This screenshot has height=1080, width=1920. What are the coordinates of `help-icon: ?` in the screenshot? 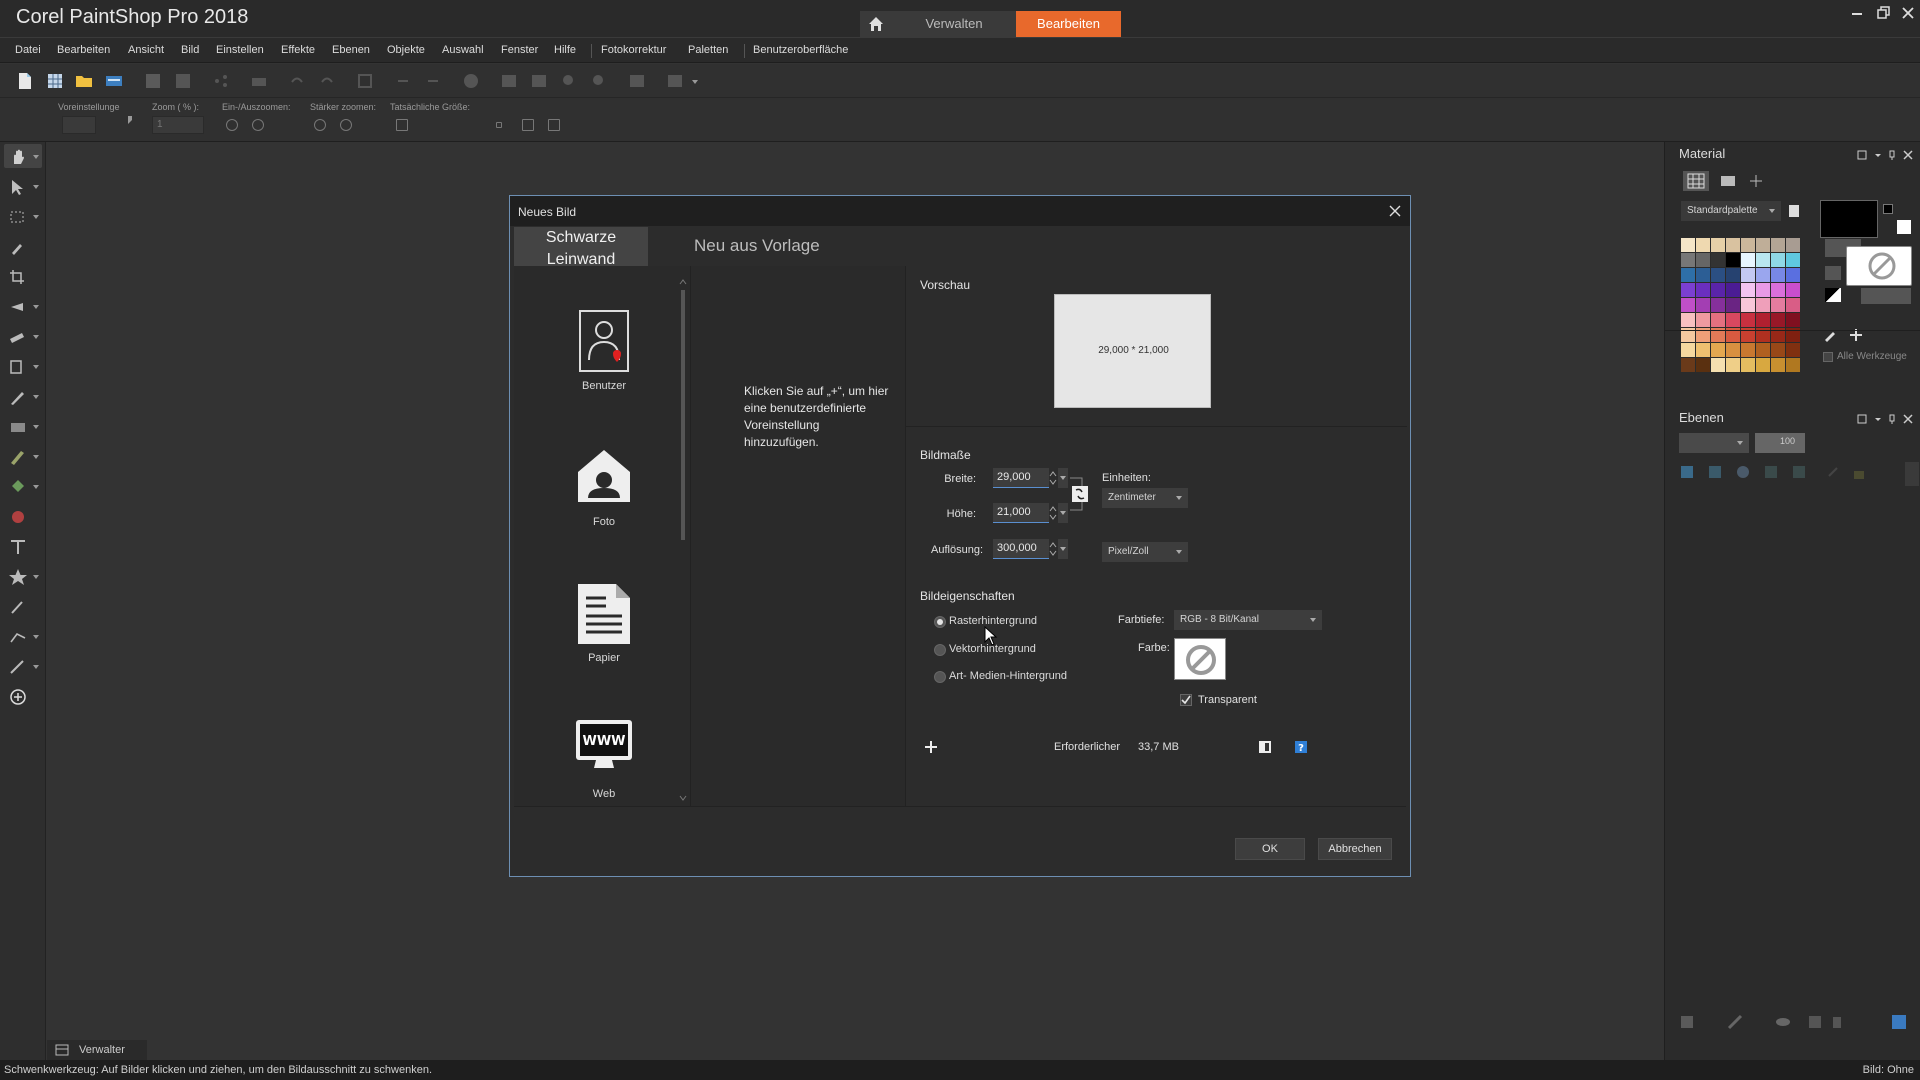 It's located at (1301, 747).